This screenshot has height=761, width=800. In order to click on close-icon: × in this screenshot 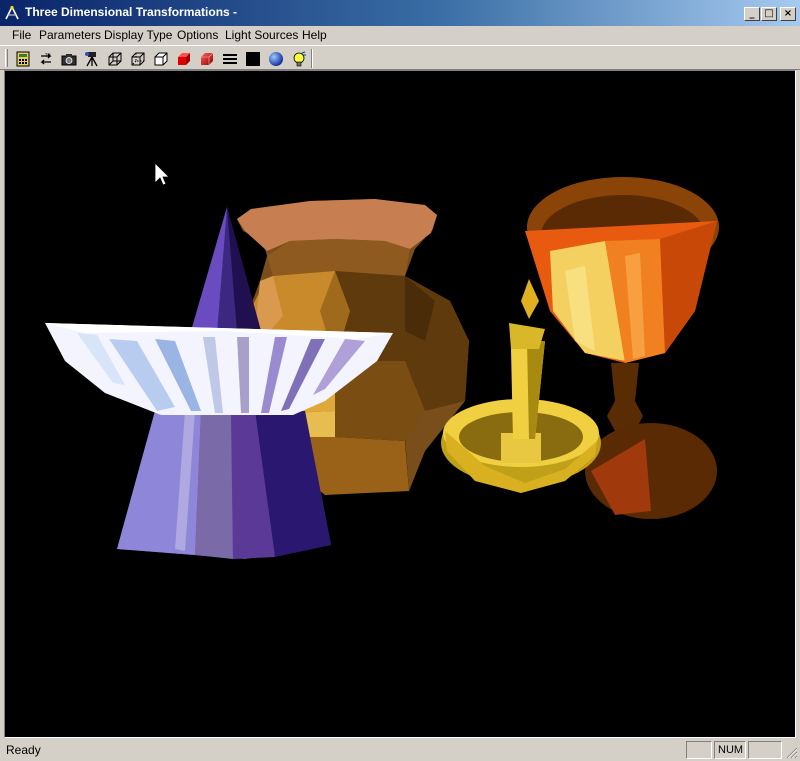, I will do `click(788, 13)`.